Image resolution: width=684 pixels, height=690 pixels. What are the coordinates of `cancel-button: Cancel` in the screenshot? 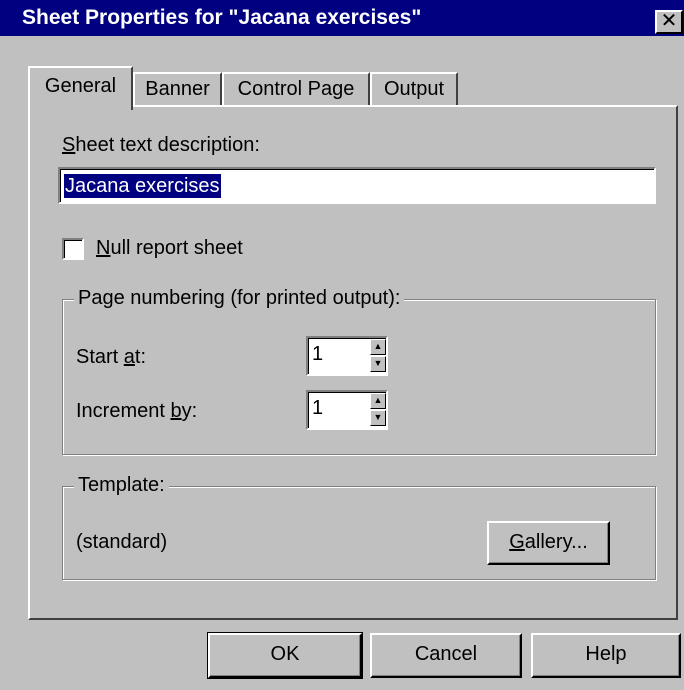 It's located at (446, 655).